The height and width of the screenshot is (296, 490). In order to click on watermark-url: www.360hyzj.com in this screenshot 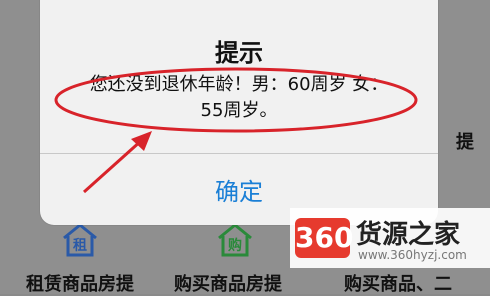, I will do `click(412, 255)`.